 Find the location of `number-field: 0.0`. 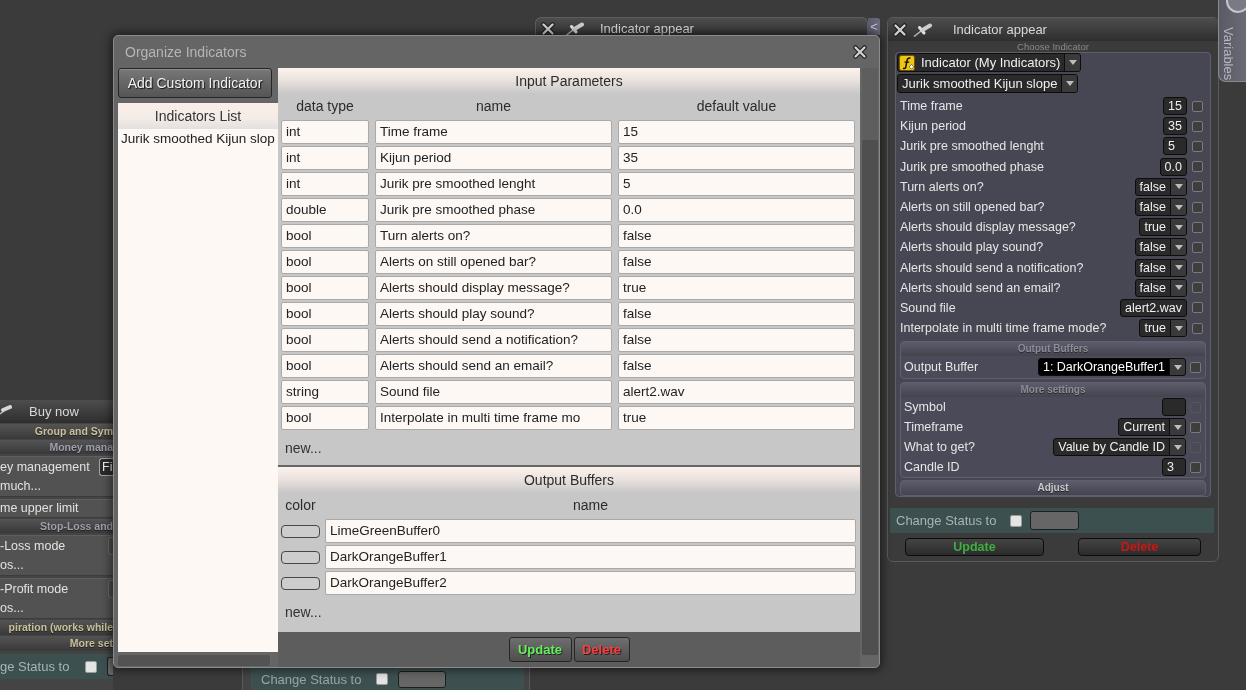

number-field: 0.0 is located at coordinates (1173, 166).